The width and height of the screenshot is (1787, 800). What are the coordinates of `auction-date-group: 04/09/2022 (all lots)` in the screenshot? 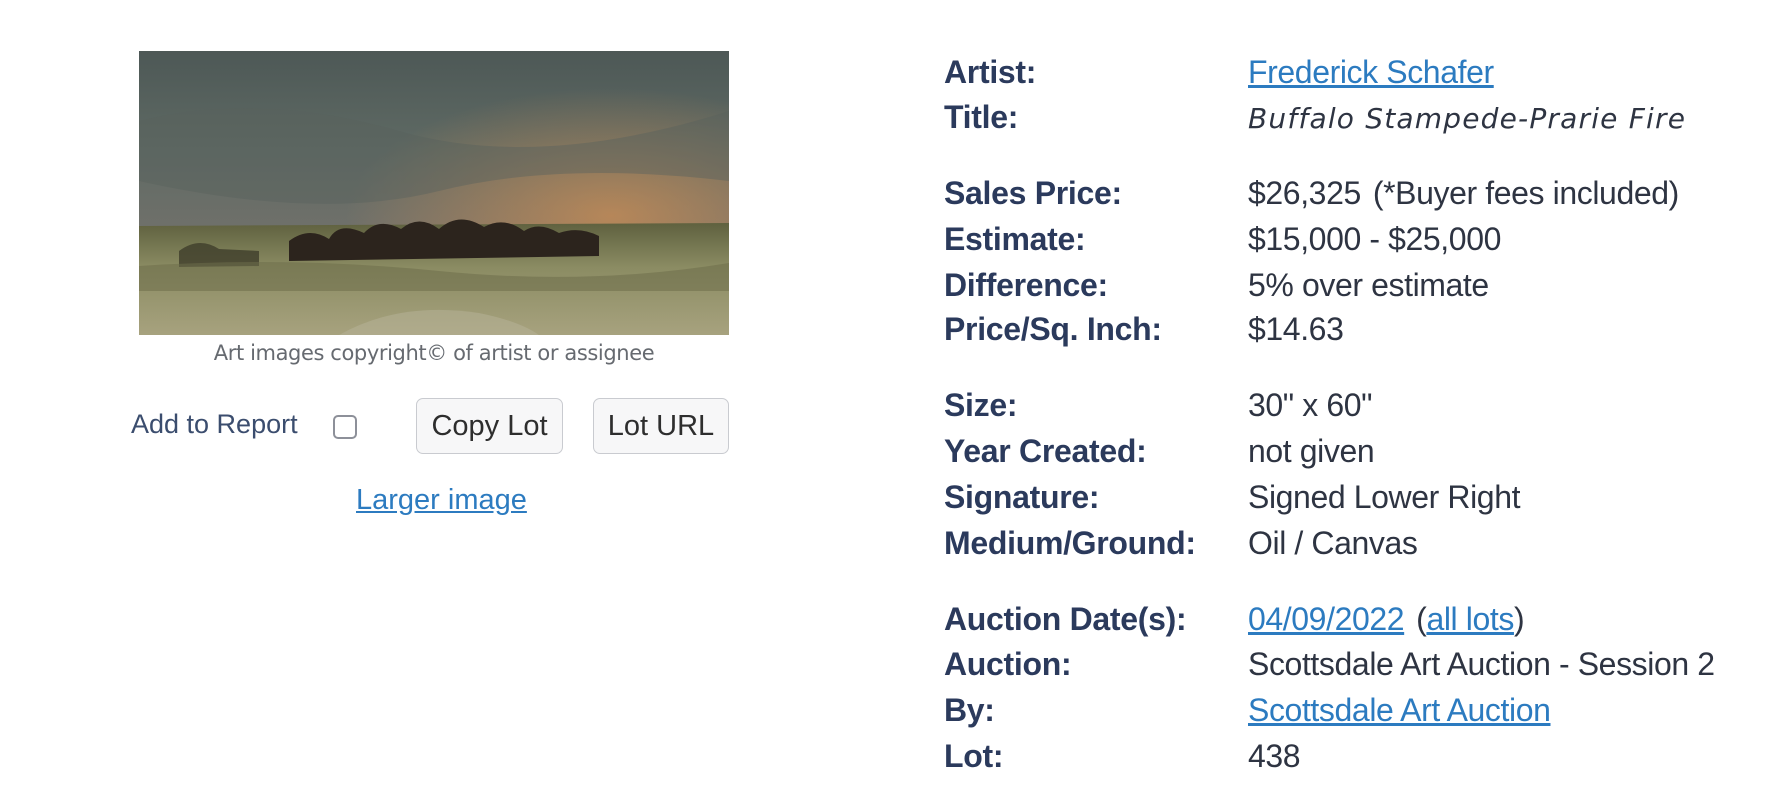 It's located at (1386, 619).